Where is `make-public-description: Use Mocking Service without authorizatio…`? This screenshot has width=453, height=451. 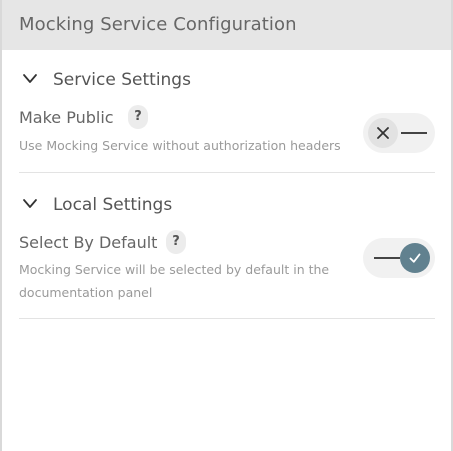
make-public-description: Use Mocking Service without authorizatio… is located at coordinates (180, 145).